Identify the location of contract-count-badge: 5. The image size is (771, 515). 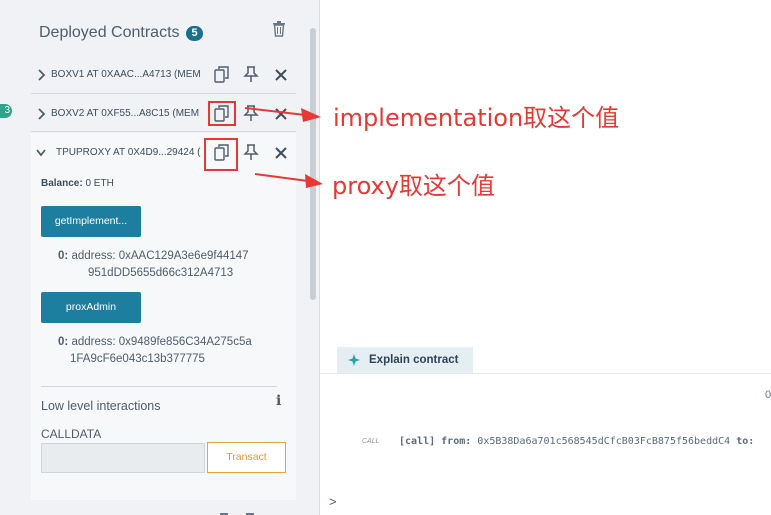
(194, 33).